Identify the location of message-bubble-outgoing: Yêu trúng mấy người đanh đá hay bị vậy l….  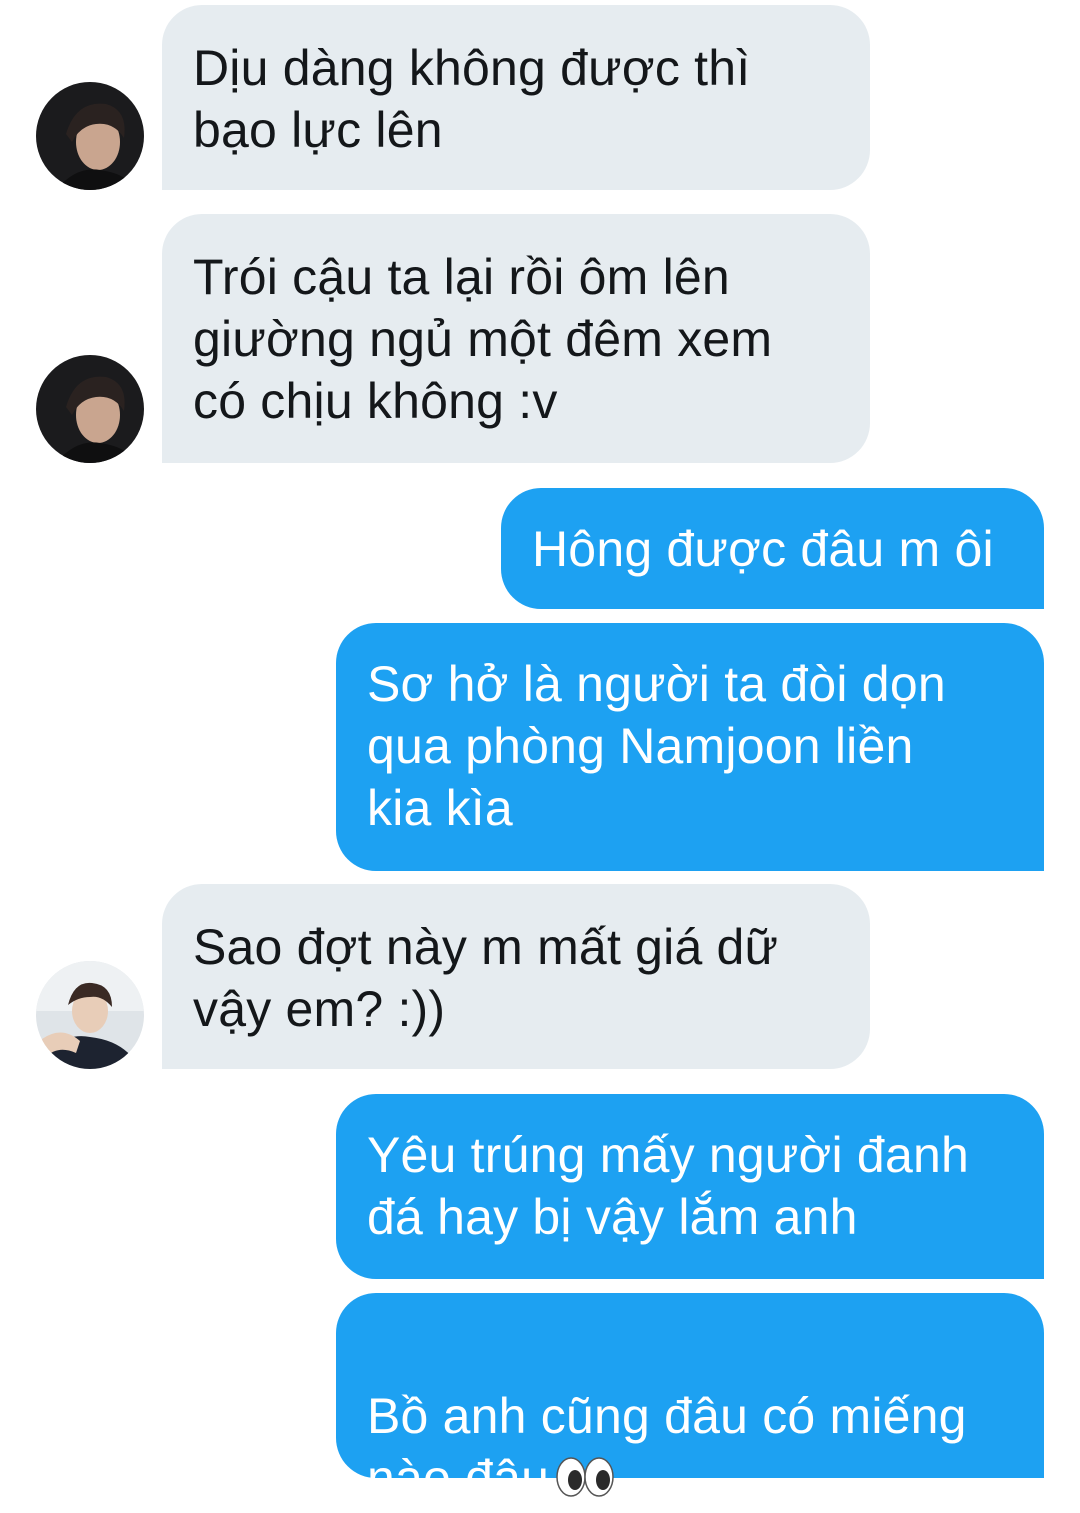
(690, 1186).